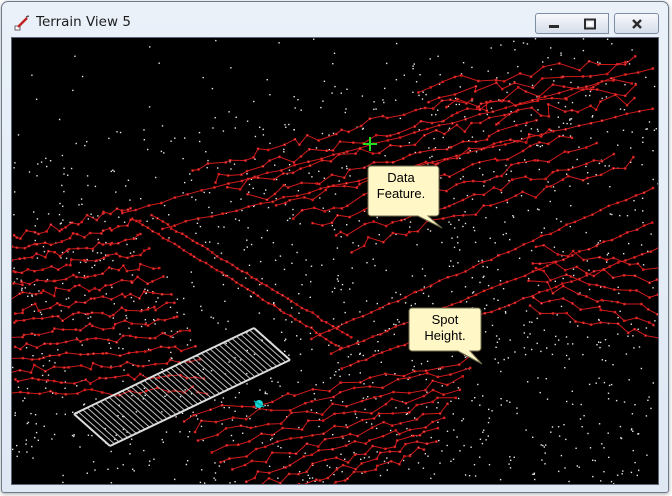 This screenshot has width=672, height=496. What do you see at coordinates (636, 23) in the screenshot?
I see `close-button` at bounding box center [636, 23].